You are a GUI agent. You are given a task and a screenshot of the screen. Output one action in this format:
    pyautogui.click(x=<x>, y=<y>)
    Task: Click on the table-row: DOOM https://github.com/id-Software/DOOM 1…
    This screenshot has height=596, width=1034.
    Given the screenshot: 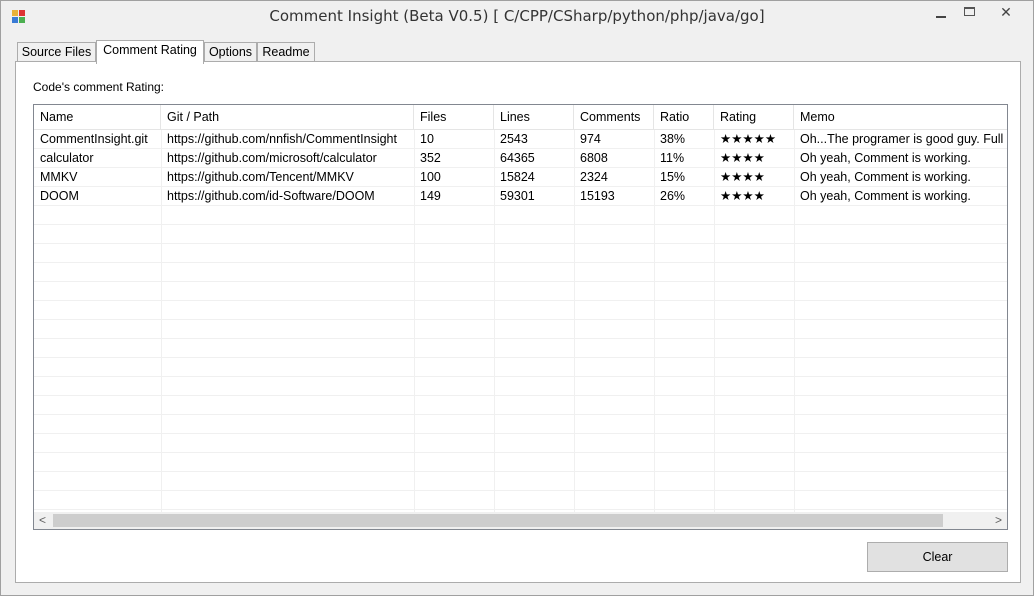 What is the action you would take?
    pyautogui.click(x=520, y=196)
    